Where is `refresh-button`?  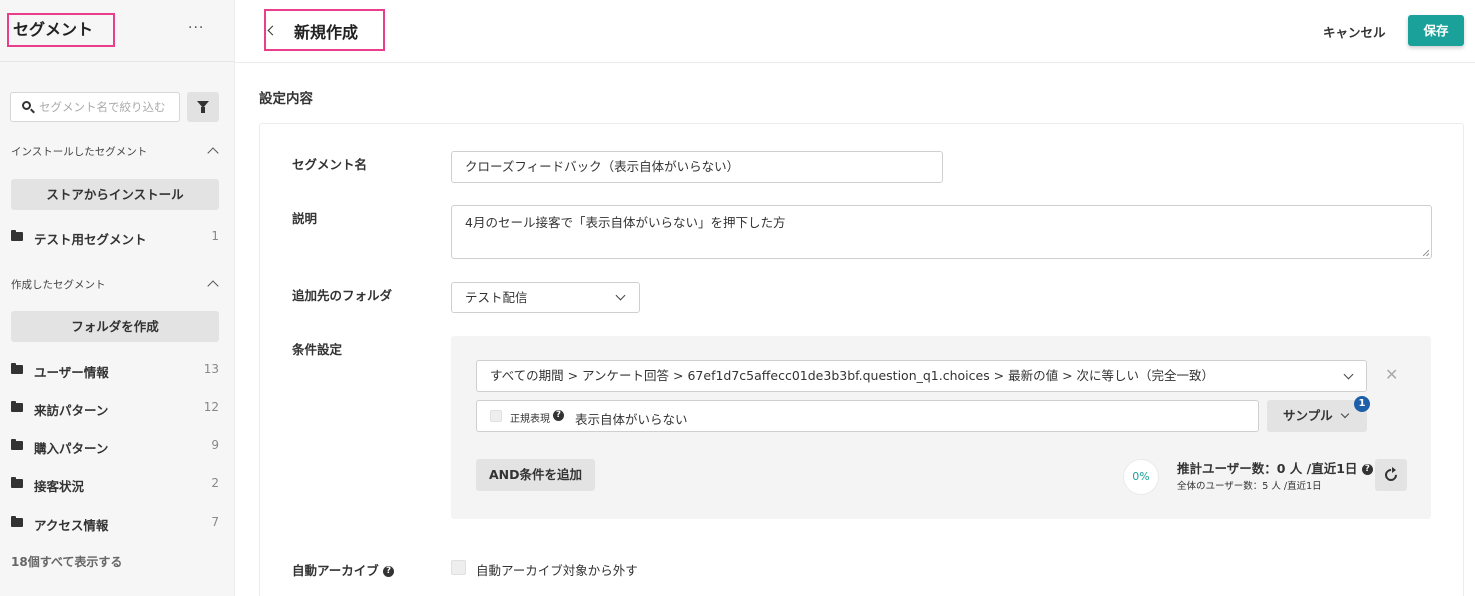
refresh-button is located at coordinates (1391, 475).